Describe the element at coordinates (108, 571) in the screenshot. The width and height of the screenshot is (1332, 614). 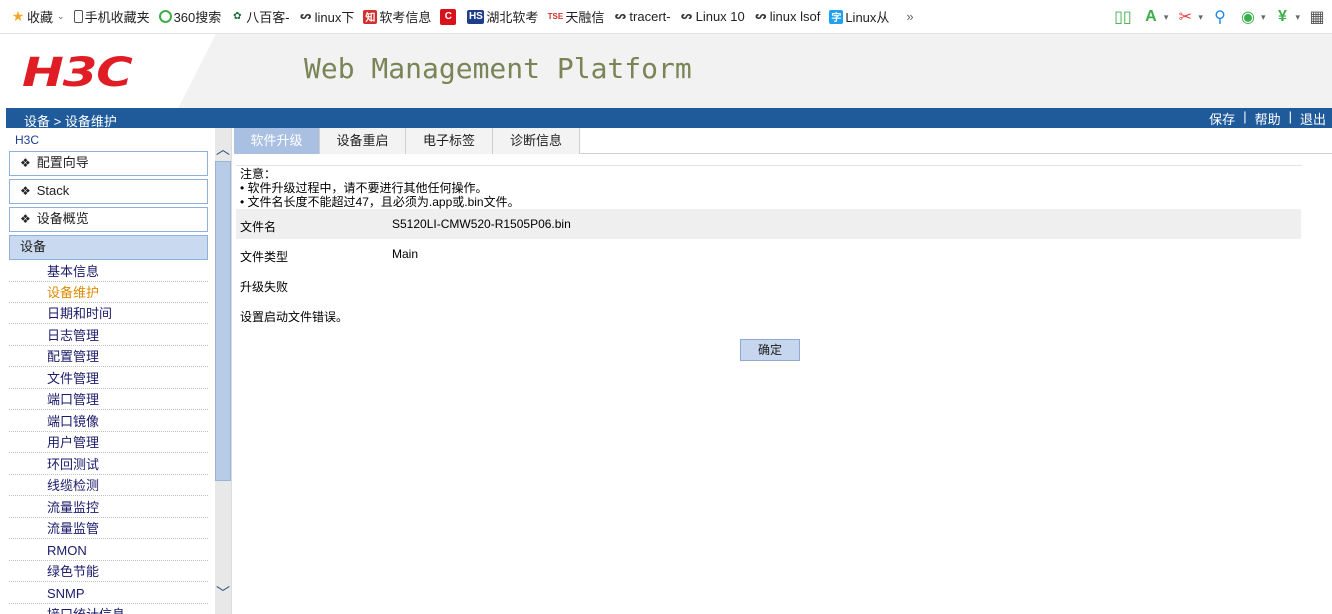
I see `sidebar-item-energy: 绿色节能` at that location.